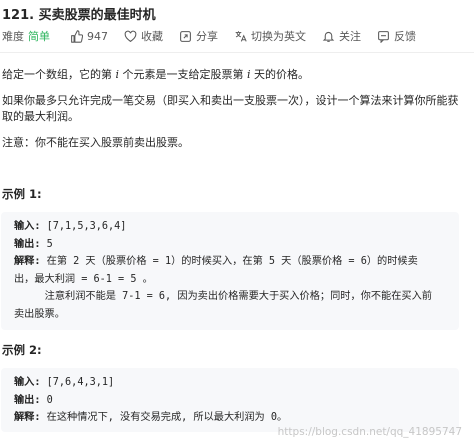  Describe the element at coordinates (369, 432) in the screenshot. I see `watermark-url: https://blog.csdn.net/qq_41895747` at that location.